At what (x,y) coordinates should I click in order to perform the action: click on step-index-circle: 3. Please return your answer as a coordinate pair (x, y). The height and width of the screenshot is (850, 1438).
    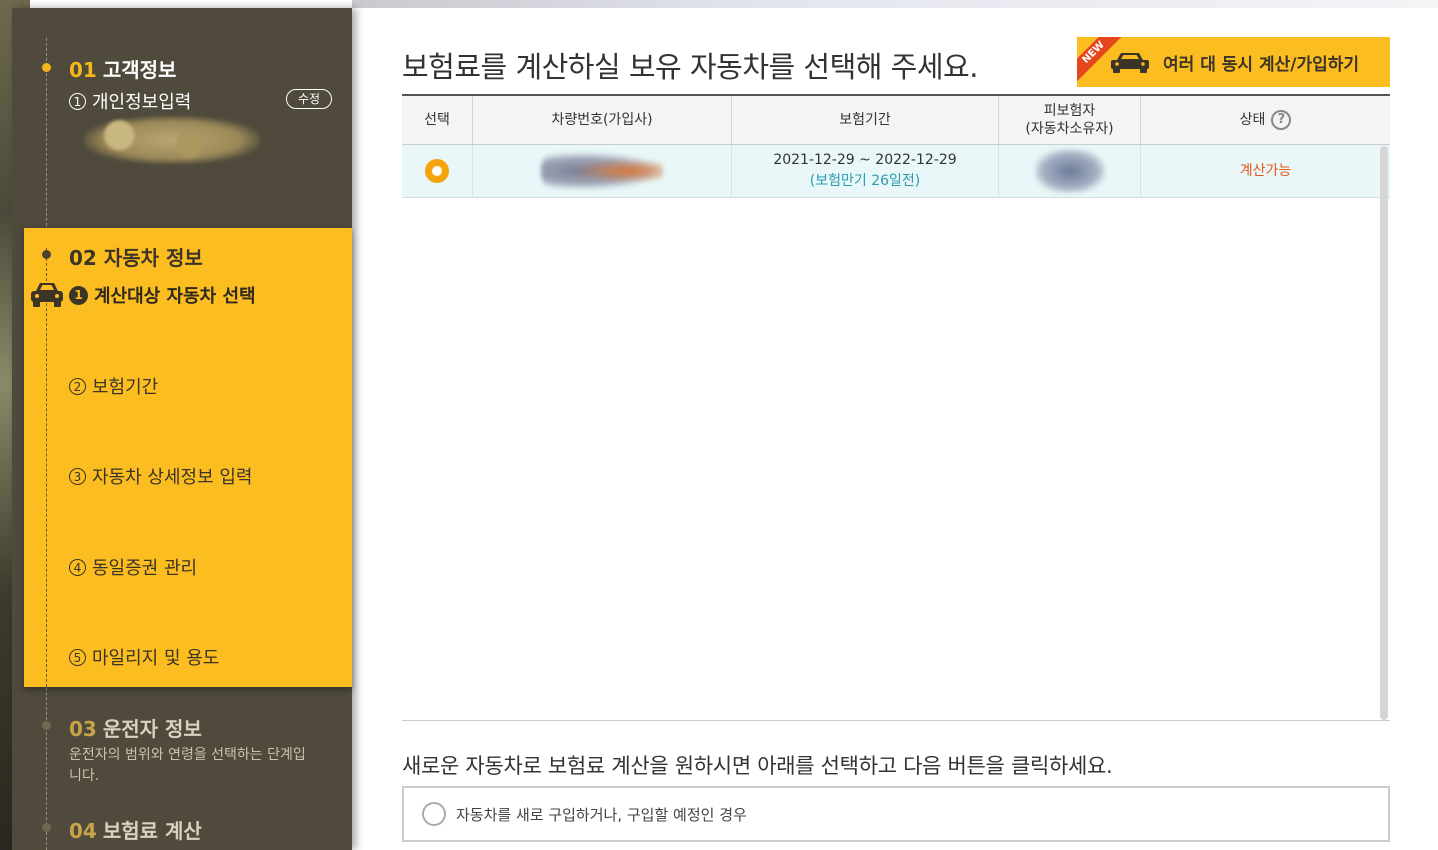
    Looking at the image, I should click on (77, 476).